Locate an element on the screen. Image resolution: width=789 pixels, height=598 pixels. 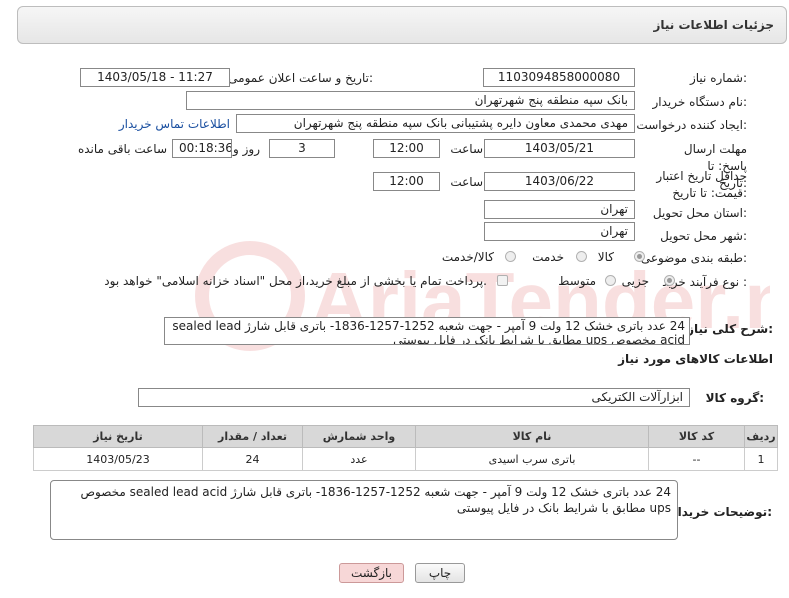
days-label: روز و is located at coordinates (246, 149).